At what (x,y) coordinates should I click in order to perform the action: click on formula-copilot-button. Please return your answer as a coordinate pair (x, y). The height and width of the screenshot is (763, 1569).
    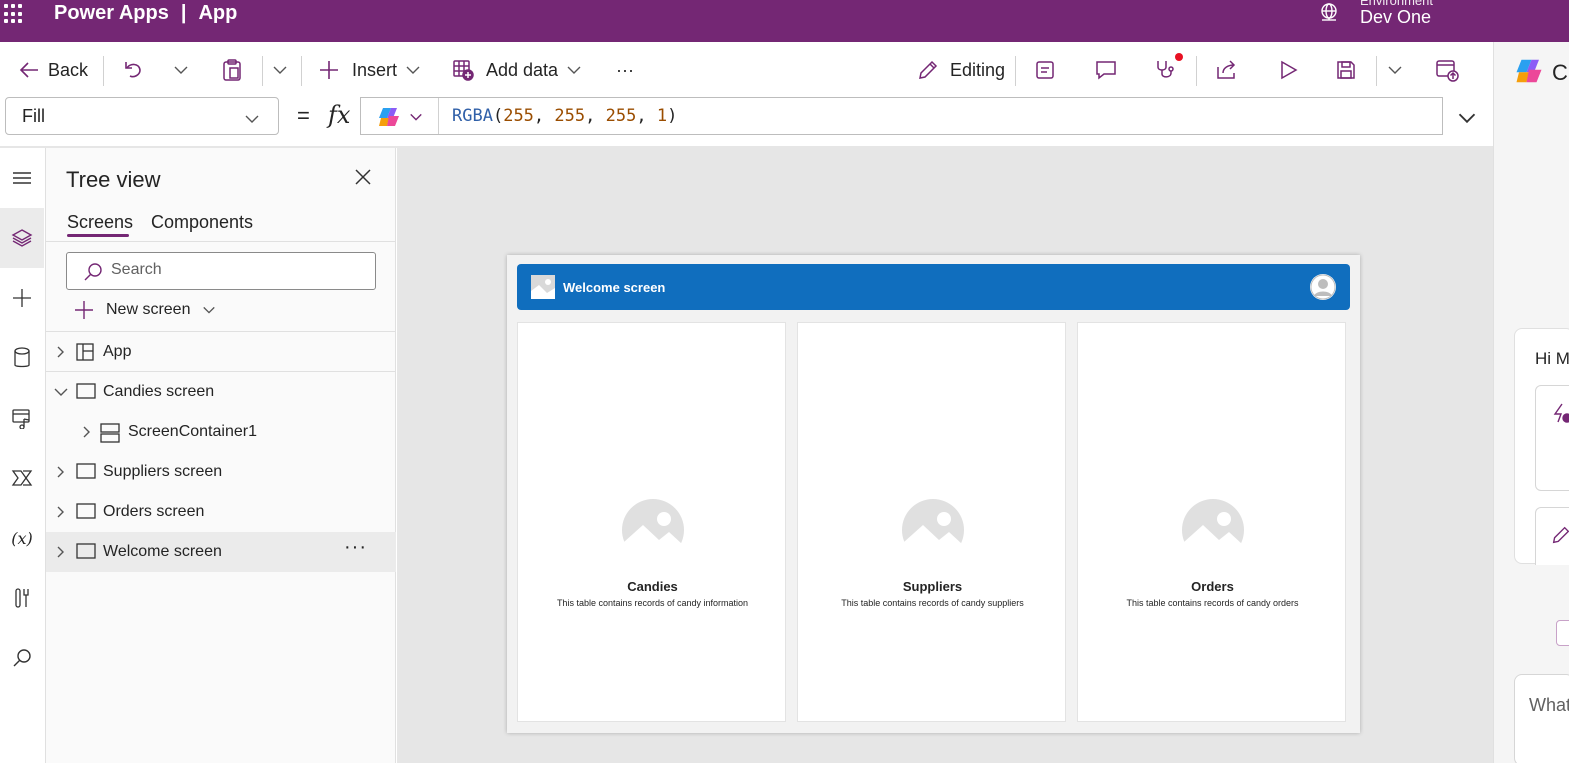
    Looking at the image, I should click on (400, 116).